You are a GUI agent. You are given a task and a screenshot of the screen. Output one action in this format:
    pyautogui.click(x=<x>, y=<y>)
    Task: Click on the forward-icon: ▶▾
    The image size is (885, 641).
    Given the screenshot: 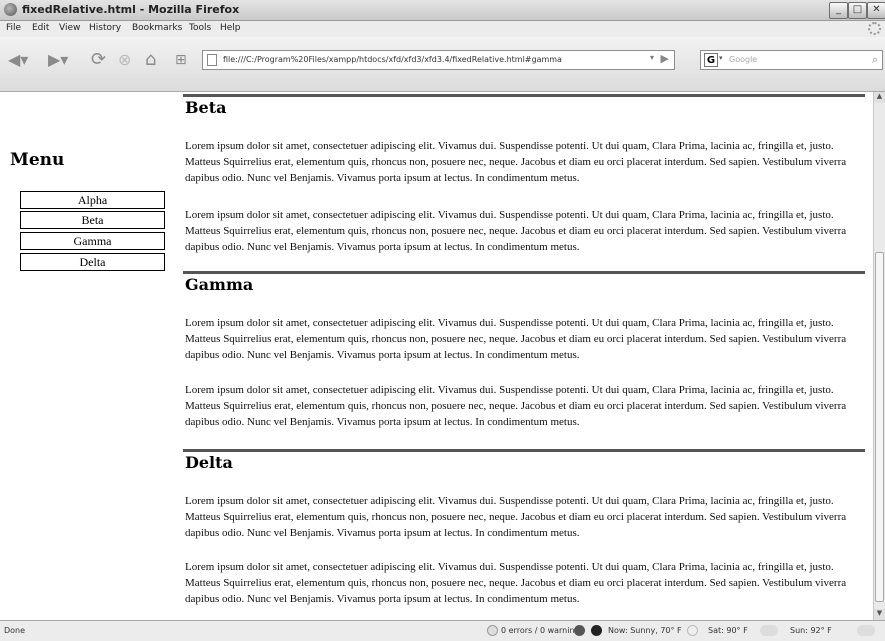 What is the action you would take?
    pyautogui.click(x=58, y=60)
    